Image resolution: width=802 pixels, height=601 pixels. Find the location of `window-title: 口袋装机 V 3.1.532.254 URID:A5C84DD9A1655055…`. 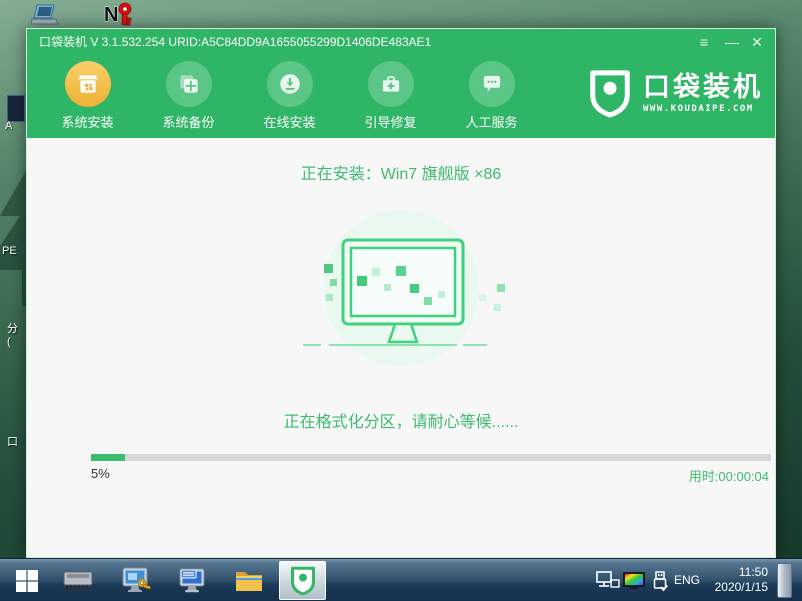

window-title: 口袋装机 V 3.1.532.254 URID:A5C84DD9A1655055… is located at coordinates (235, 42).